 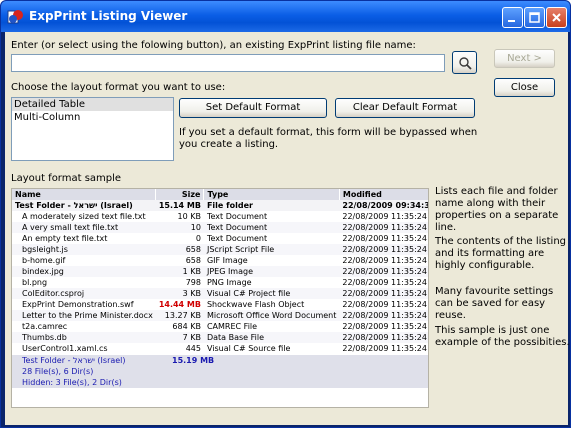 I want to click on layout-list: Detailed Table Multi-Column, so click(x=92, y=129).